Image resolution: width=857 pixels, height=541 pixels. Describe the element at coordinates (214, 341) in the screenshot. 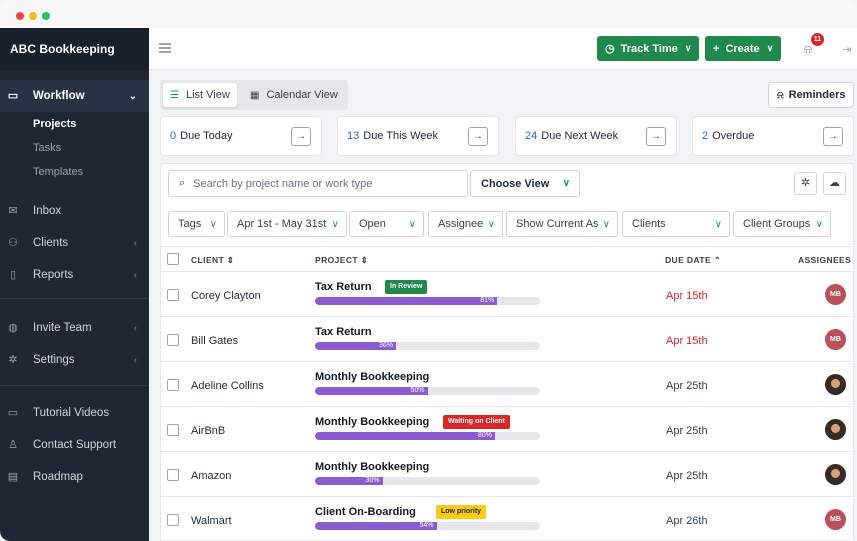

I see `client-name: Bill Gates` at that location.